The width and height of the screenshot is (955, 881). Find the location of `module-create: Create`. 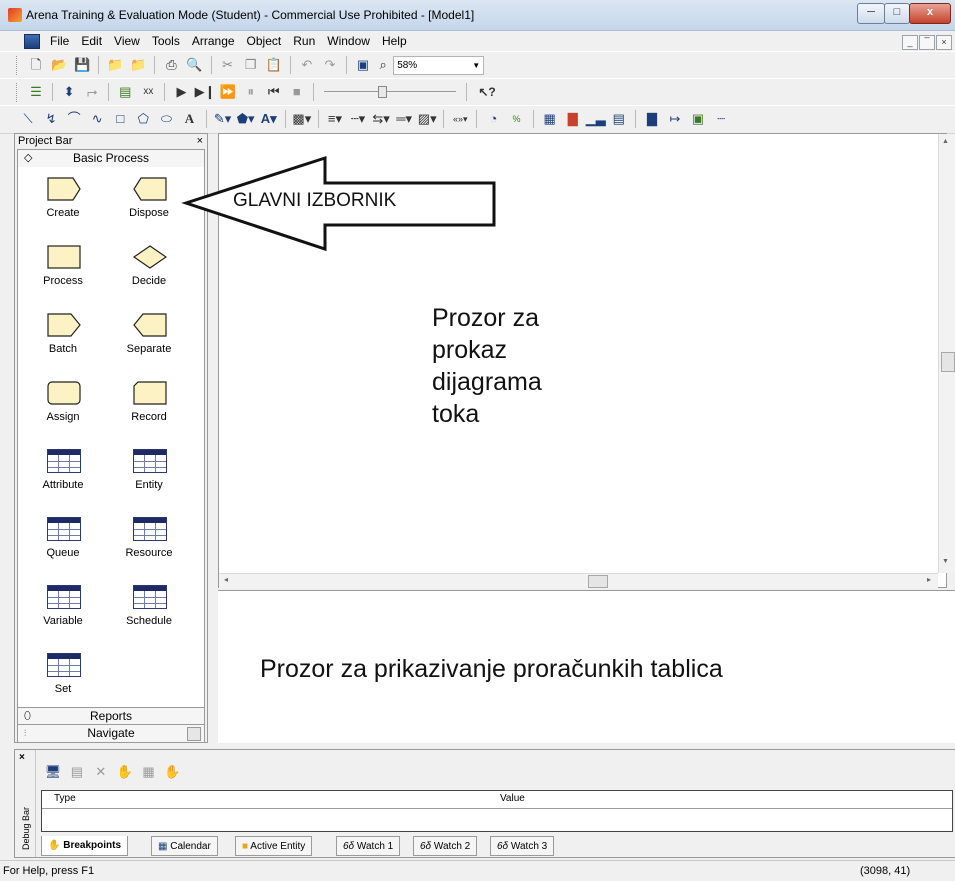

module-create: Create is located at coordinates (63, 201).